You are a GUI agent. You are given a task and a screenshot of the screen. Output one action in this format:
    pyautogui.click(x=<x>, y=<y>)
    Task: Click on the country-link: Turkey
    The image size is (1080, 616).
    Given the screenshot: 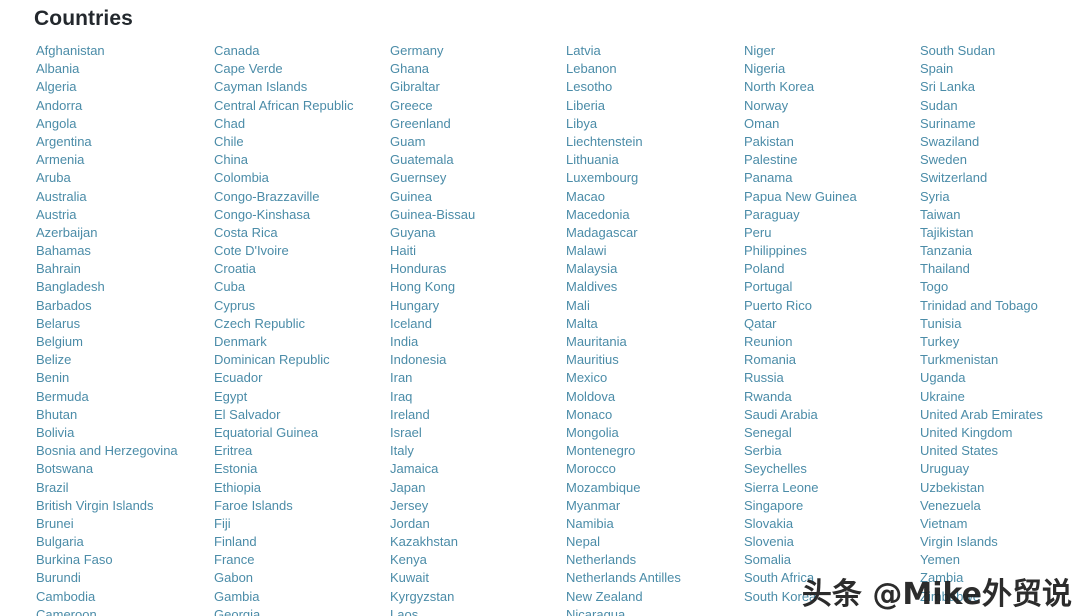 What is the action you would take?
    pyautogui.click(x=1000, y=342)
    